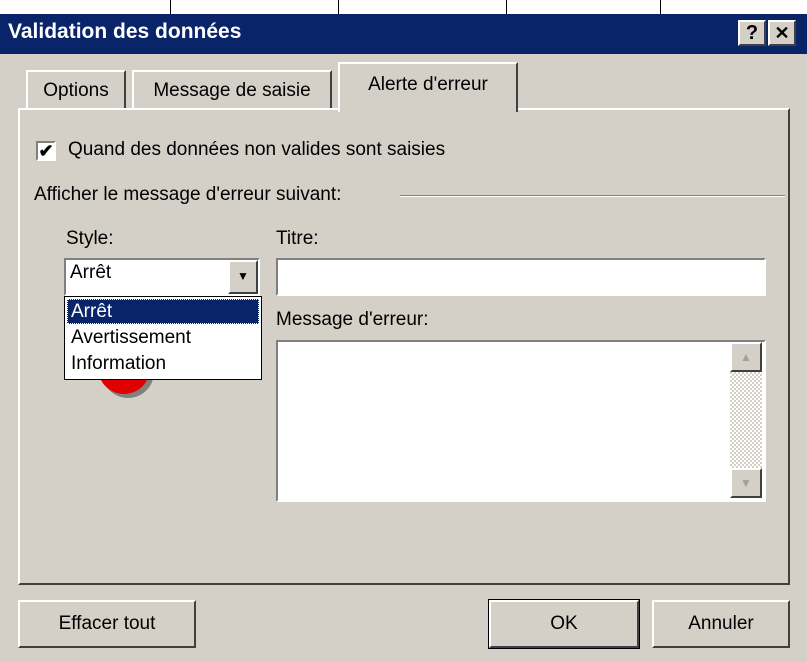 The image size is (807, 662). I want to click on help-button: ?, so click(752, 33).